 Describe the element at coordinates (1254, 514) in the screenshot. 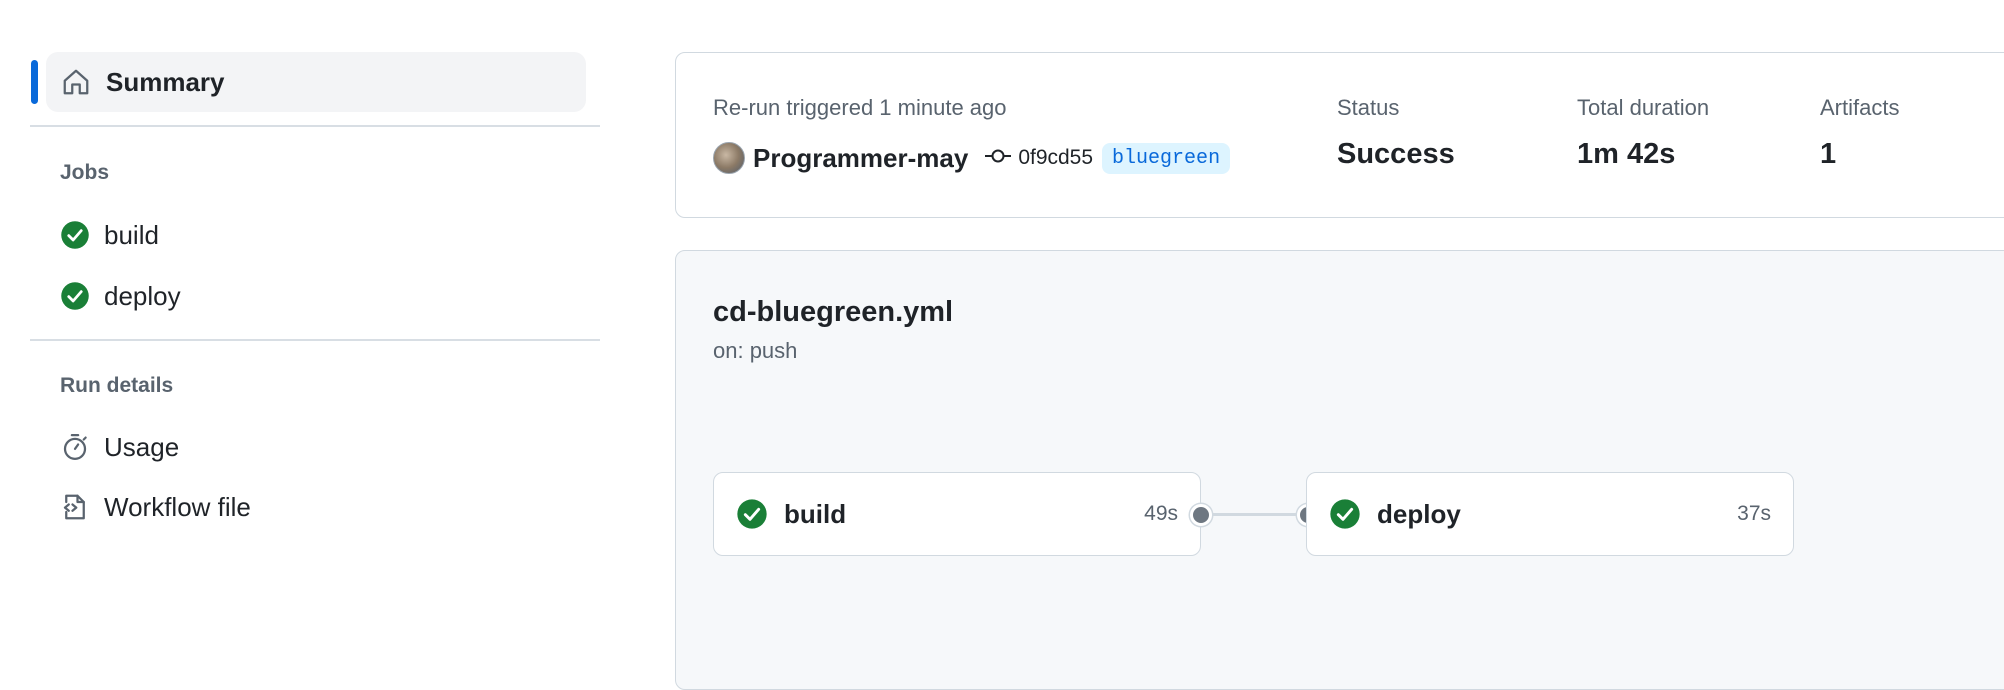

I see `job-connector-line` at that location.